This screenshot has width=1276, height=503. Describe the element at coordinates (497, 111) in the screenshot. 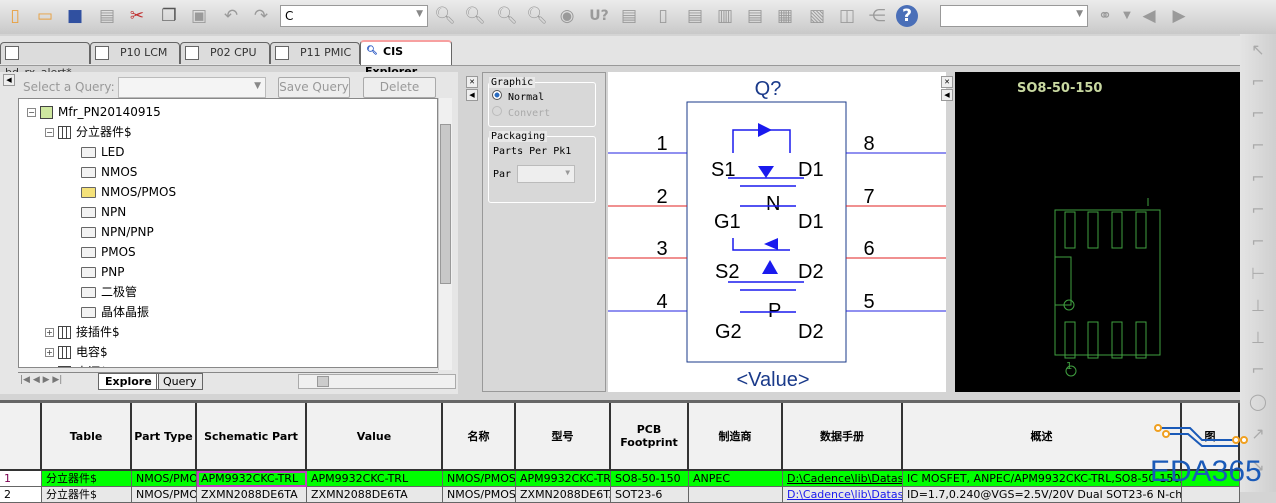

I see `convert-radio` at that location.